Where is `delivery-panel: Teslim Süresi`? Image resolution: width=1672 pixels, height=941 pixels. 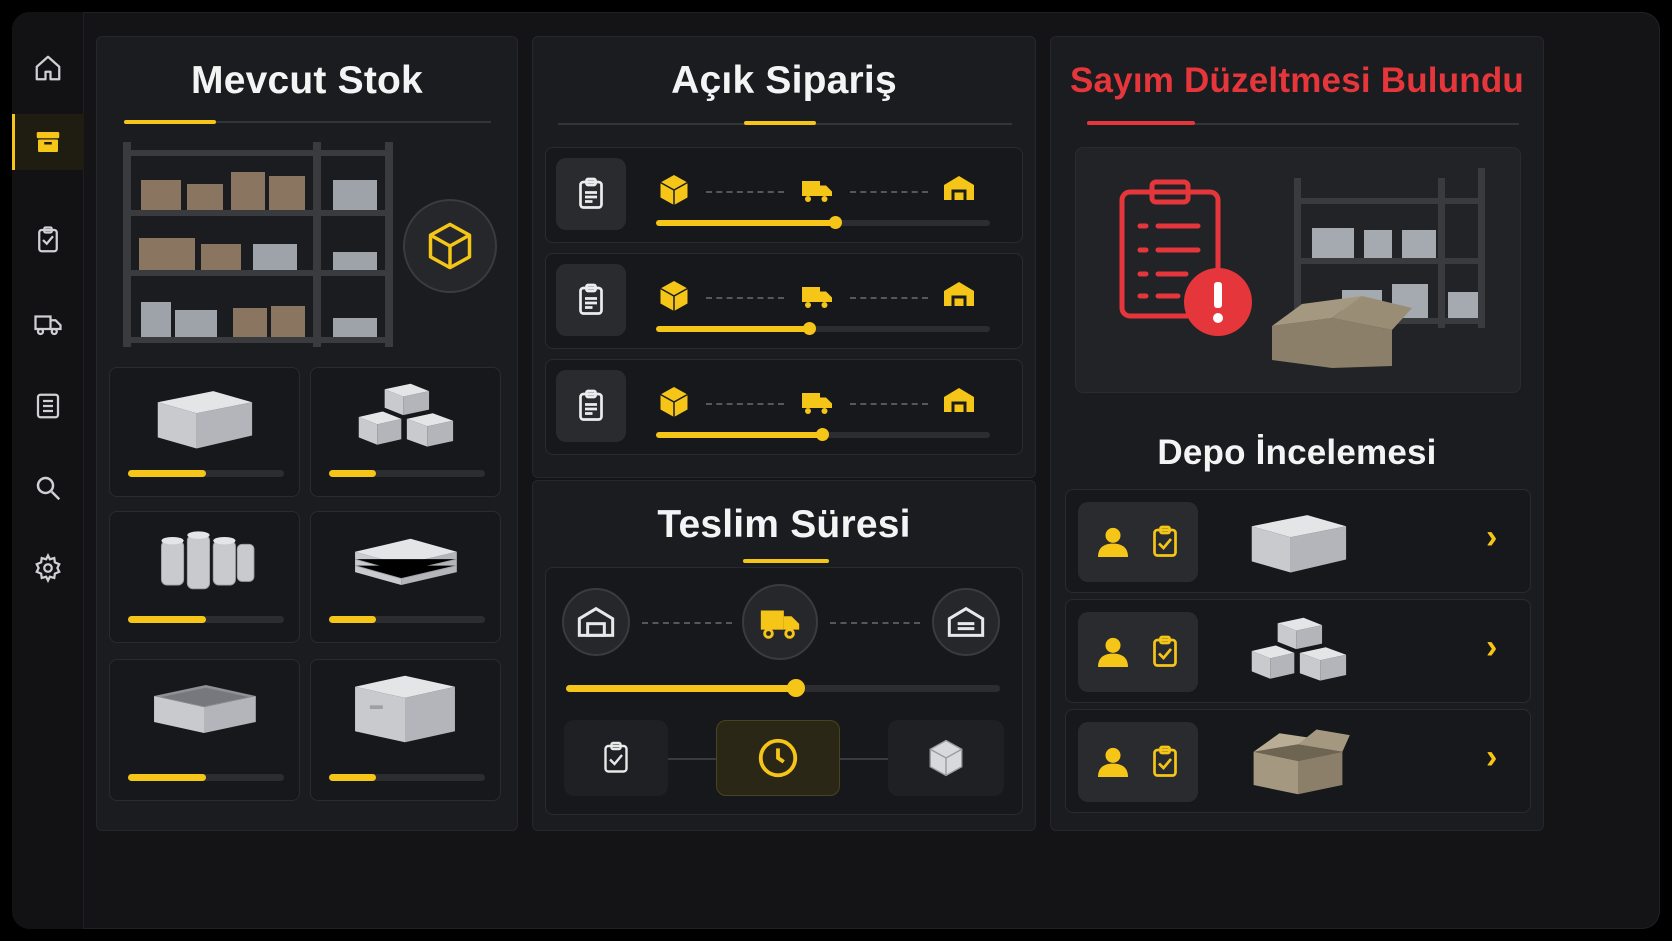 delivery-panel: Teslim Süresi is located at coordinates (784, 655).